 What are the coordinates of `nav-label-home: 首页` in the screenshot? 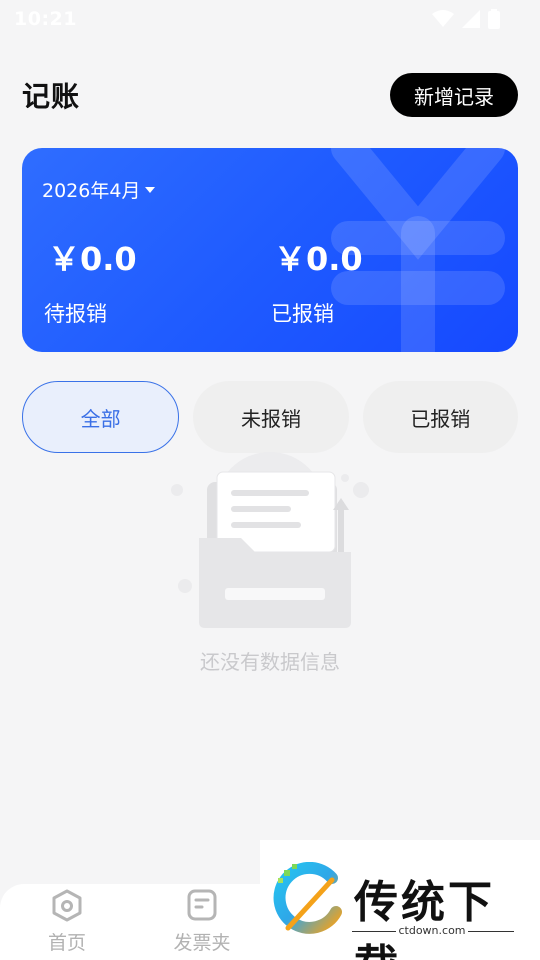 It's located at (66, 943).